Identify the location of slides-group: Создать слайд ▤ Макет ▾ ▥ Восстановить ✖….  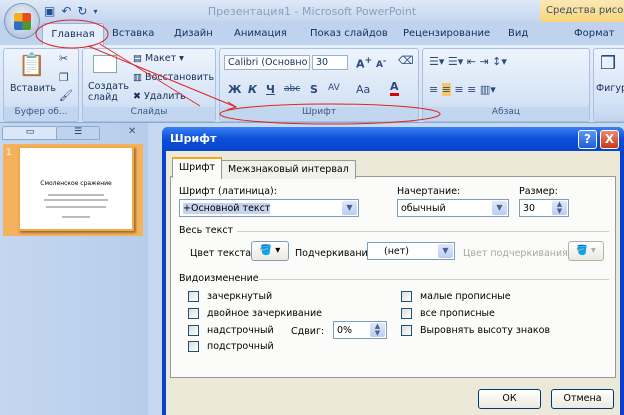
(149, 85).